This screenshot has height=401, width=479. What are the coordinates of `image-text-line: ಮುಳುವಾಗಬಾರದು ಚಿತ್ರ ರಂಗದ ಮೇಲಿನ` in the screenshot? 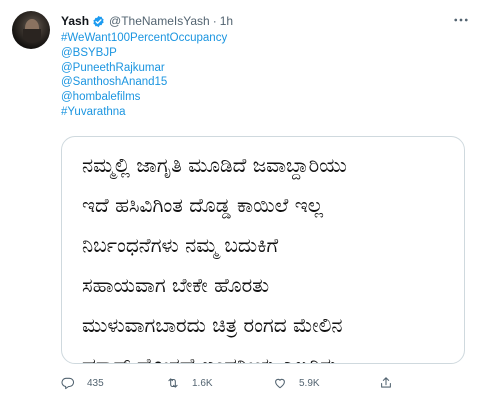 It's located at (212, 325).